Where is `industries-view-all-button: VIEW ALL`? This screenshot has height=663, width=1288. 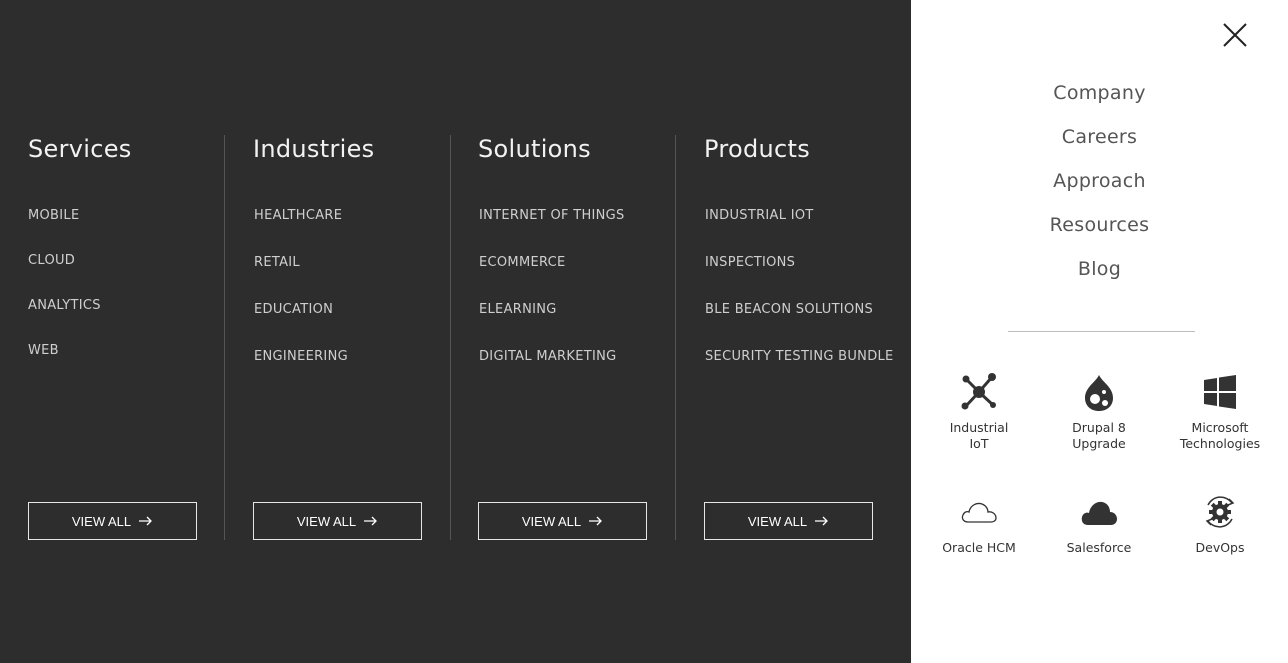
industries-view-all-button: VIEW ALL is located at coordinates (337, 521).